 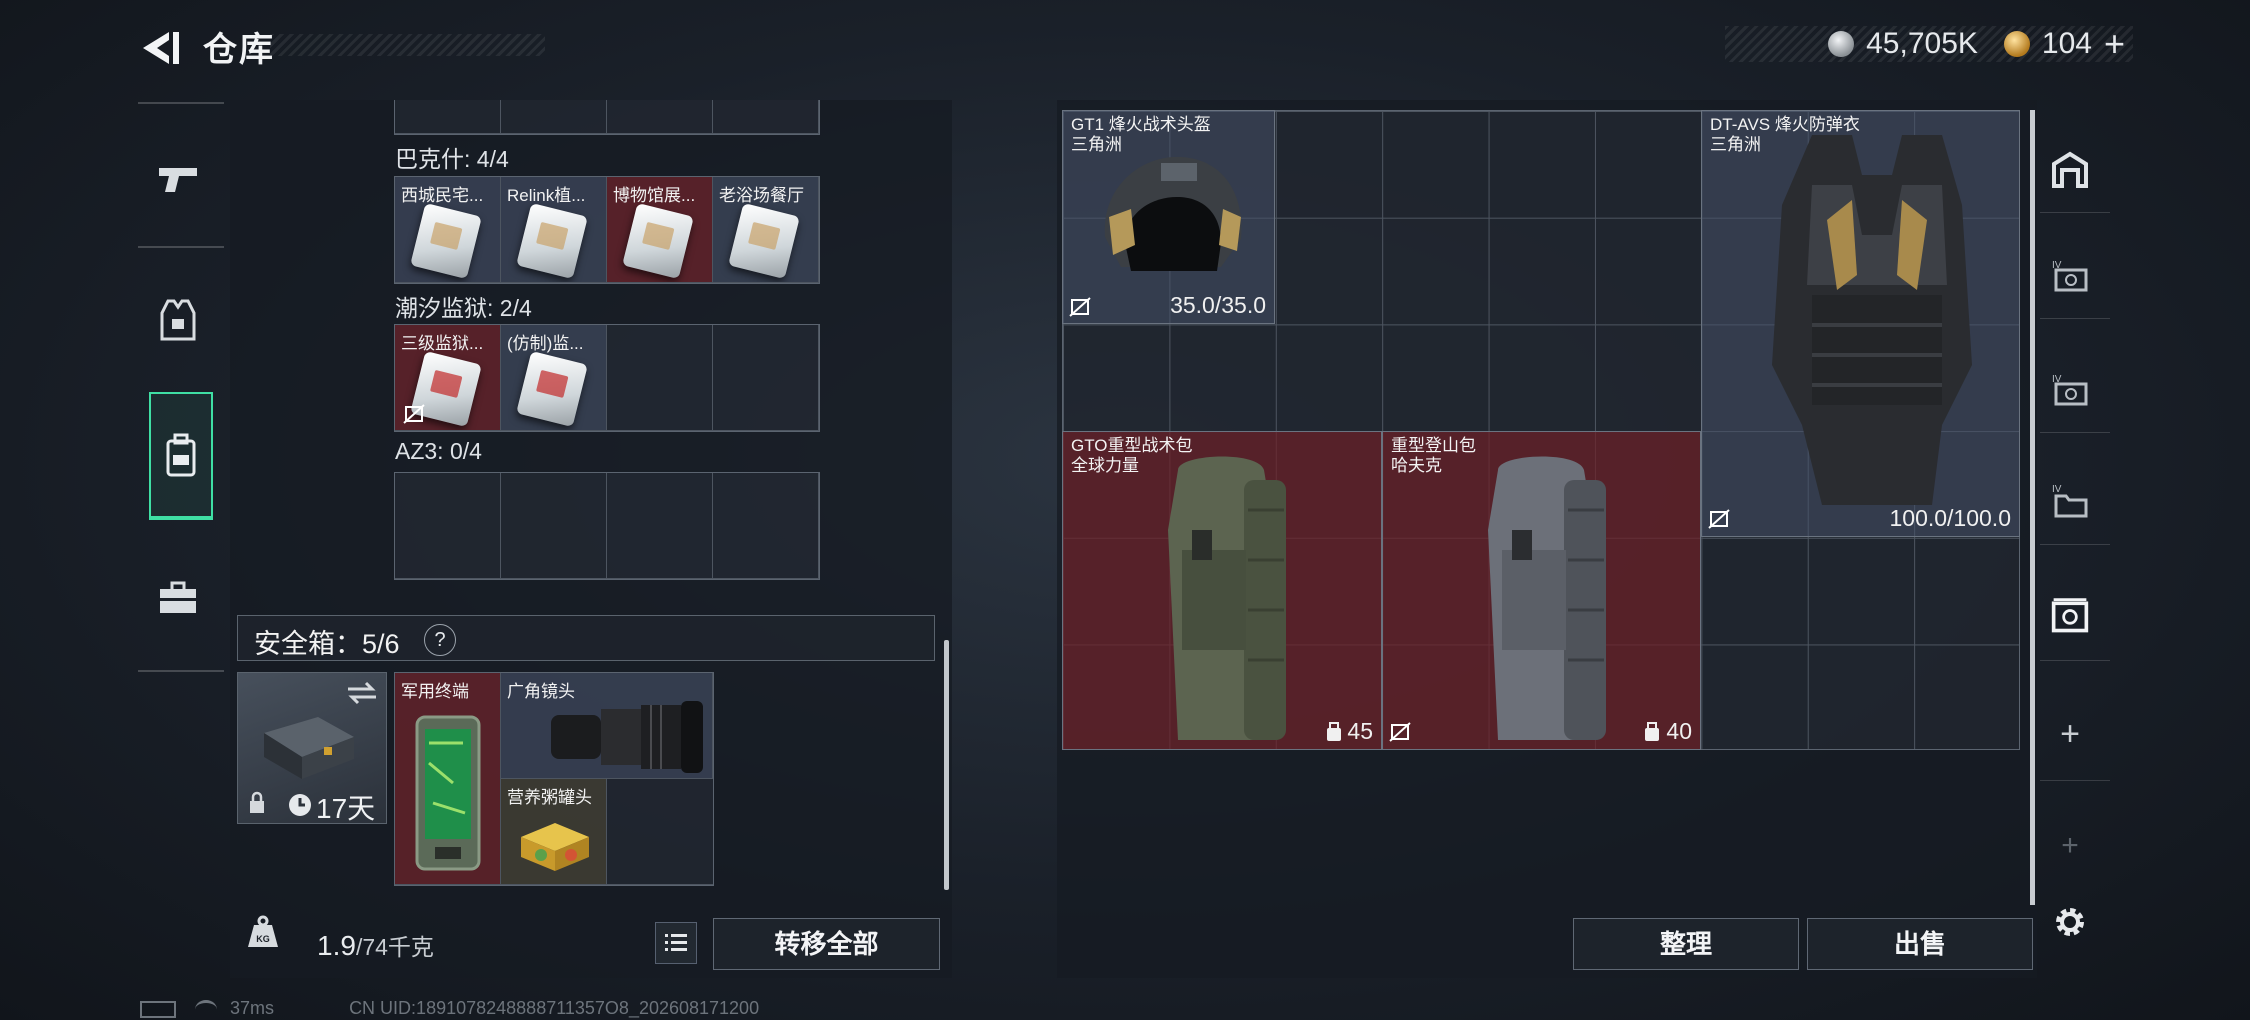 I want to click on back-arrow-icon, so click(x=161, y=48).